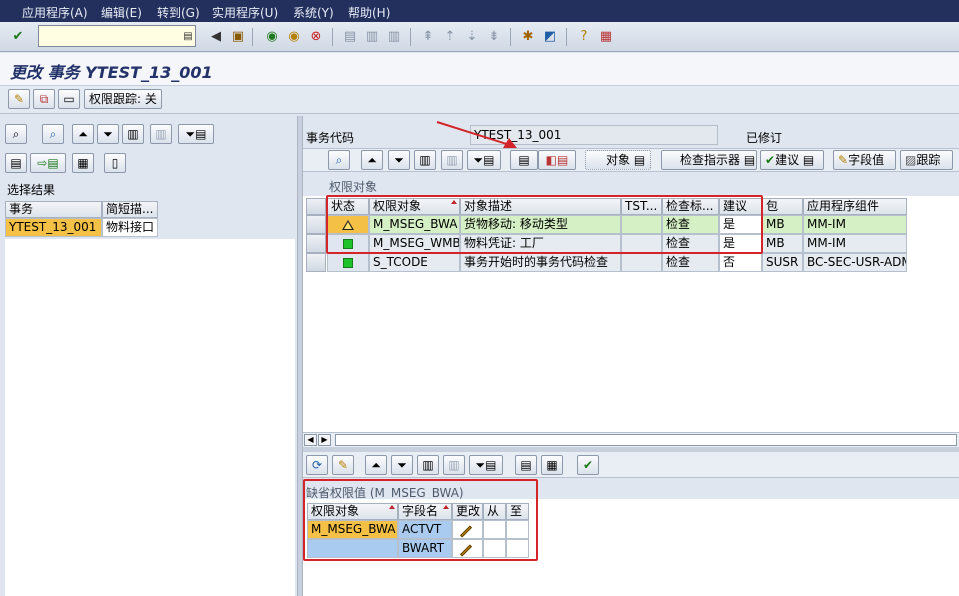 The image size is (959, 596). Describe the element at coordinates (313, 12) in the screenshot. I see `menu-system: 系统(Y)` at that location.